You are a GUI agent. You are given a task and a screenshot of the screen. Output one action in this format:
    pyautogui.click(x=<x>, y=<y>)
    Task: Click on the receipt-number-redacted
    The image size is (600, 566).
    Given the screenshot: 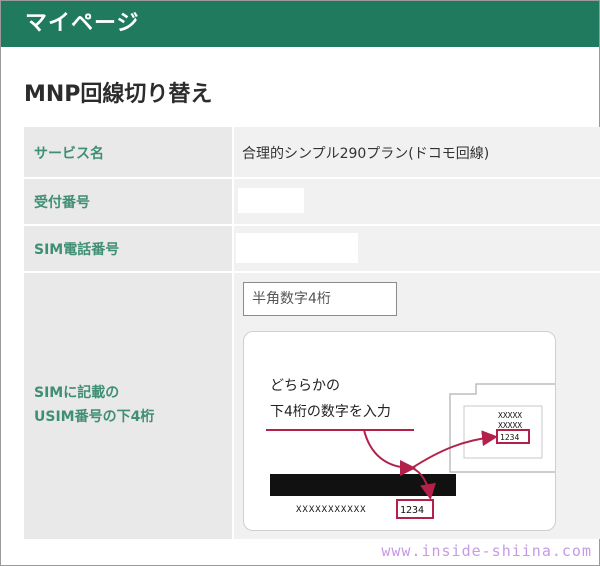 What is the action you would take?
    pyautogui.click(x=271, y=200)
    